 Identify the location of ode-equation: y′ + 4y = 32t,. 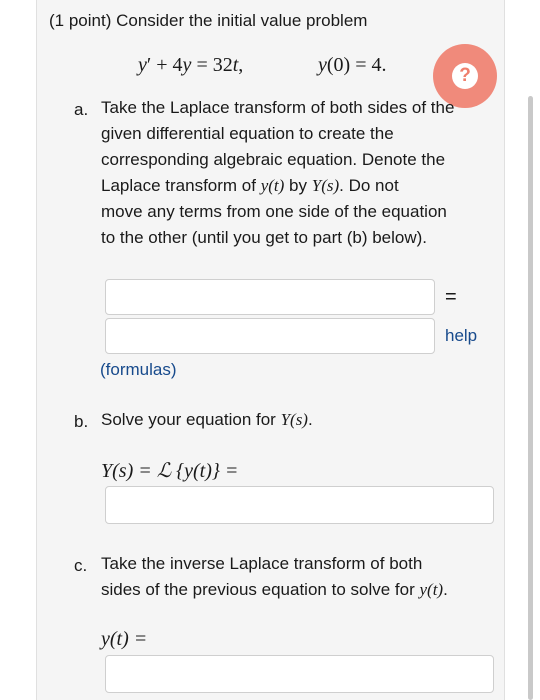
(191, 65).